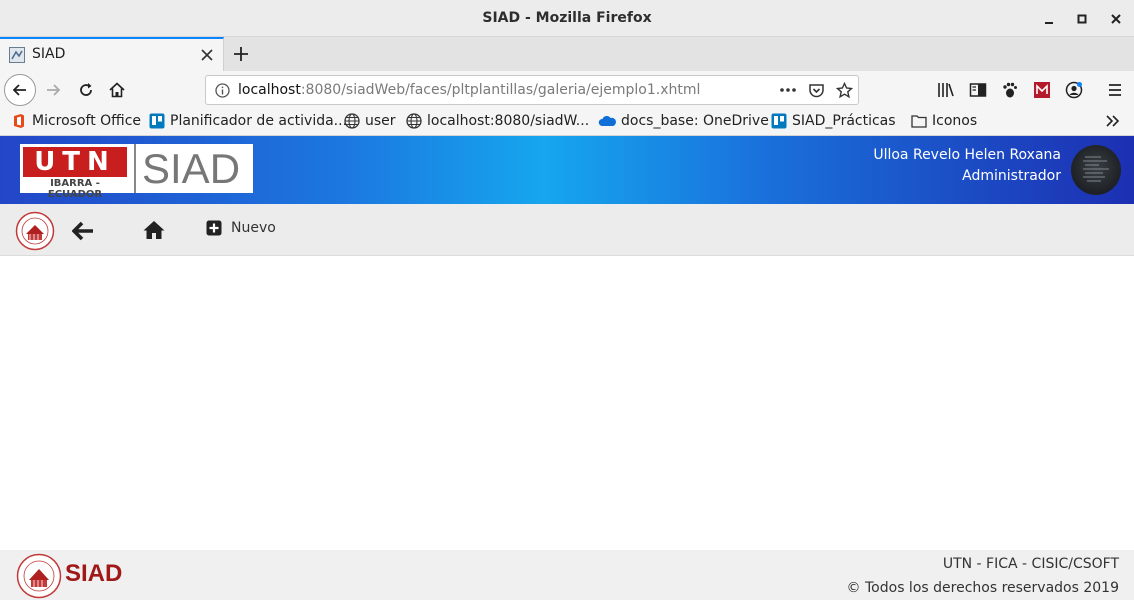 Image resolution: width=1134 pixels, height=600 pixels. I want to click on sidebar-button, so click(978, 90).